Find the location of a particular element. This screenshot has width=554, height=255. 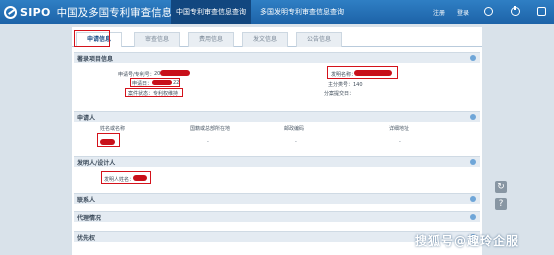

app-date-highlight is located at coordinates (155, 82).